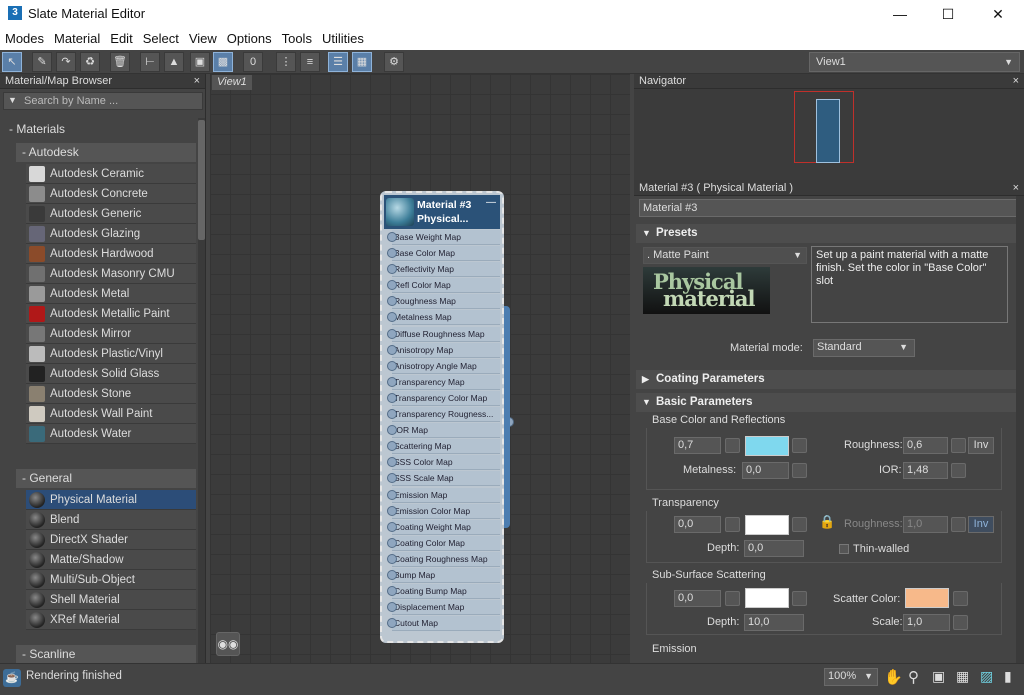 The width and height of the screenshot is (1024, 695). I want to click on maximize-button: ☐, so click(948, 14).